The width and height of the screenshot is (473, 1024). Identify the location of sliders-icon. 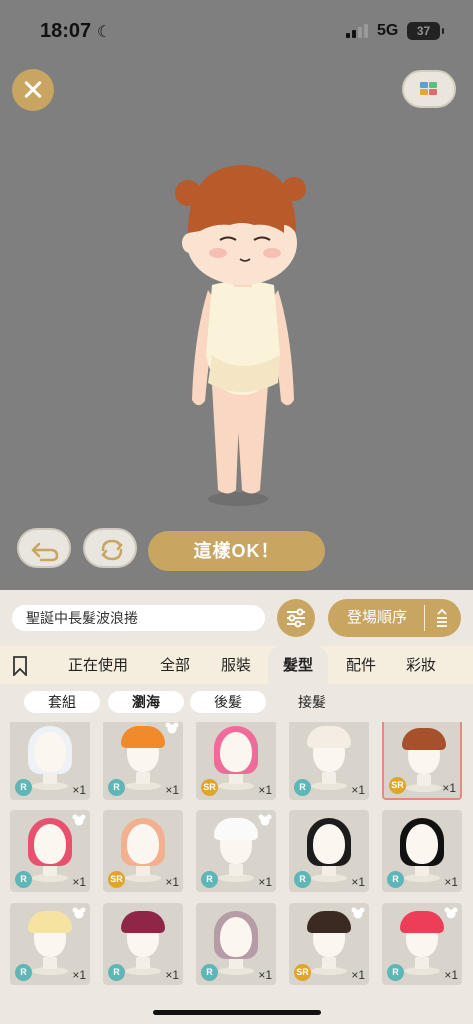
(296, 618).